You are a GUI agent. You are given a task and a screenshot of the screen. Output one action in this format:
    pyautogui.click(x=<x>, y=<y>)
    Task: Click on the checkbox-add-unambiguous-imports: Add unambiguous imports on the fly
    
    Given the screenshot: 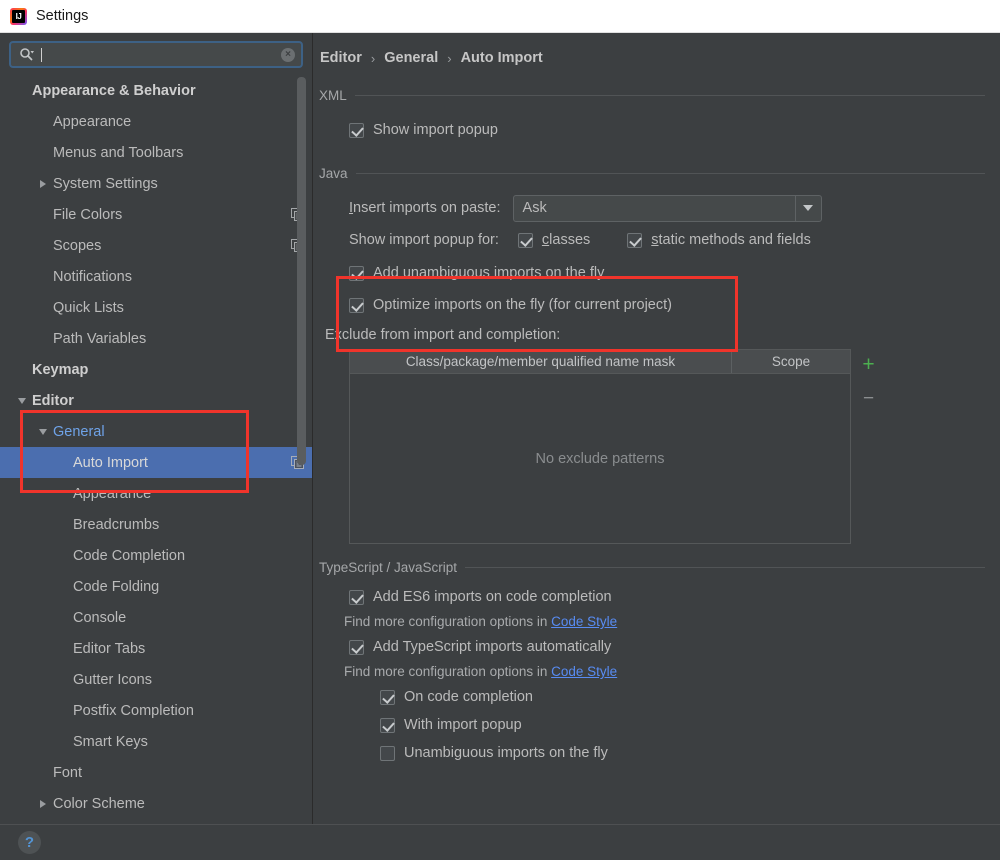 What is the action you would take?
    pyautogui.click(x=667, y=273)
    